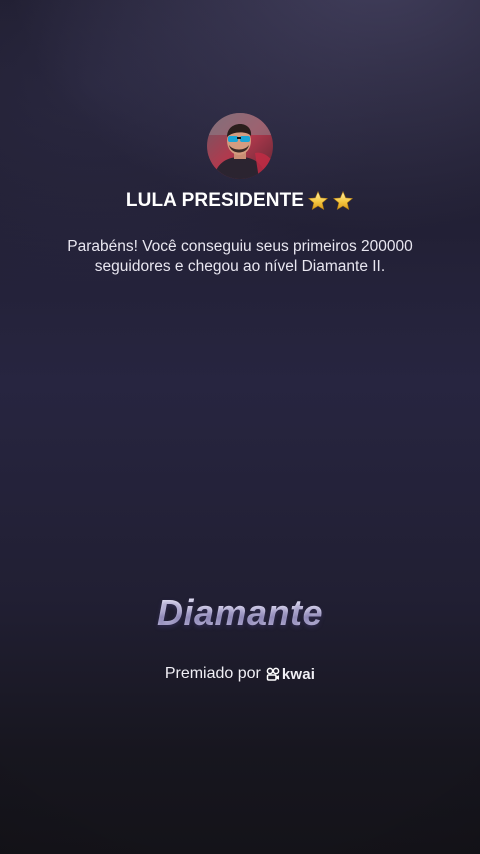 The width and height of the screenshot is (480, 854). What do you see at coordinates (273, 674) in the screenshot?
I see `kwai-icon` at bounding box center [273, 674].